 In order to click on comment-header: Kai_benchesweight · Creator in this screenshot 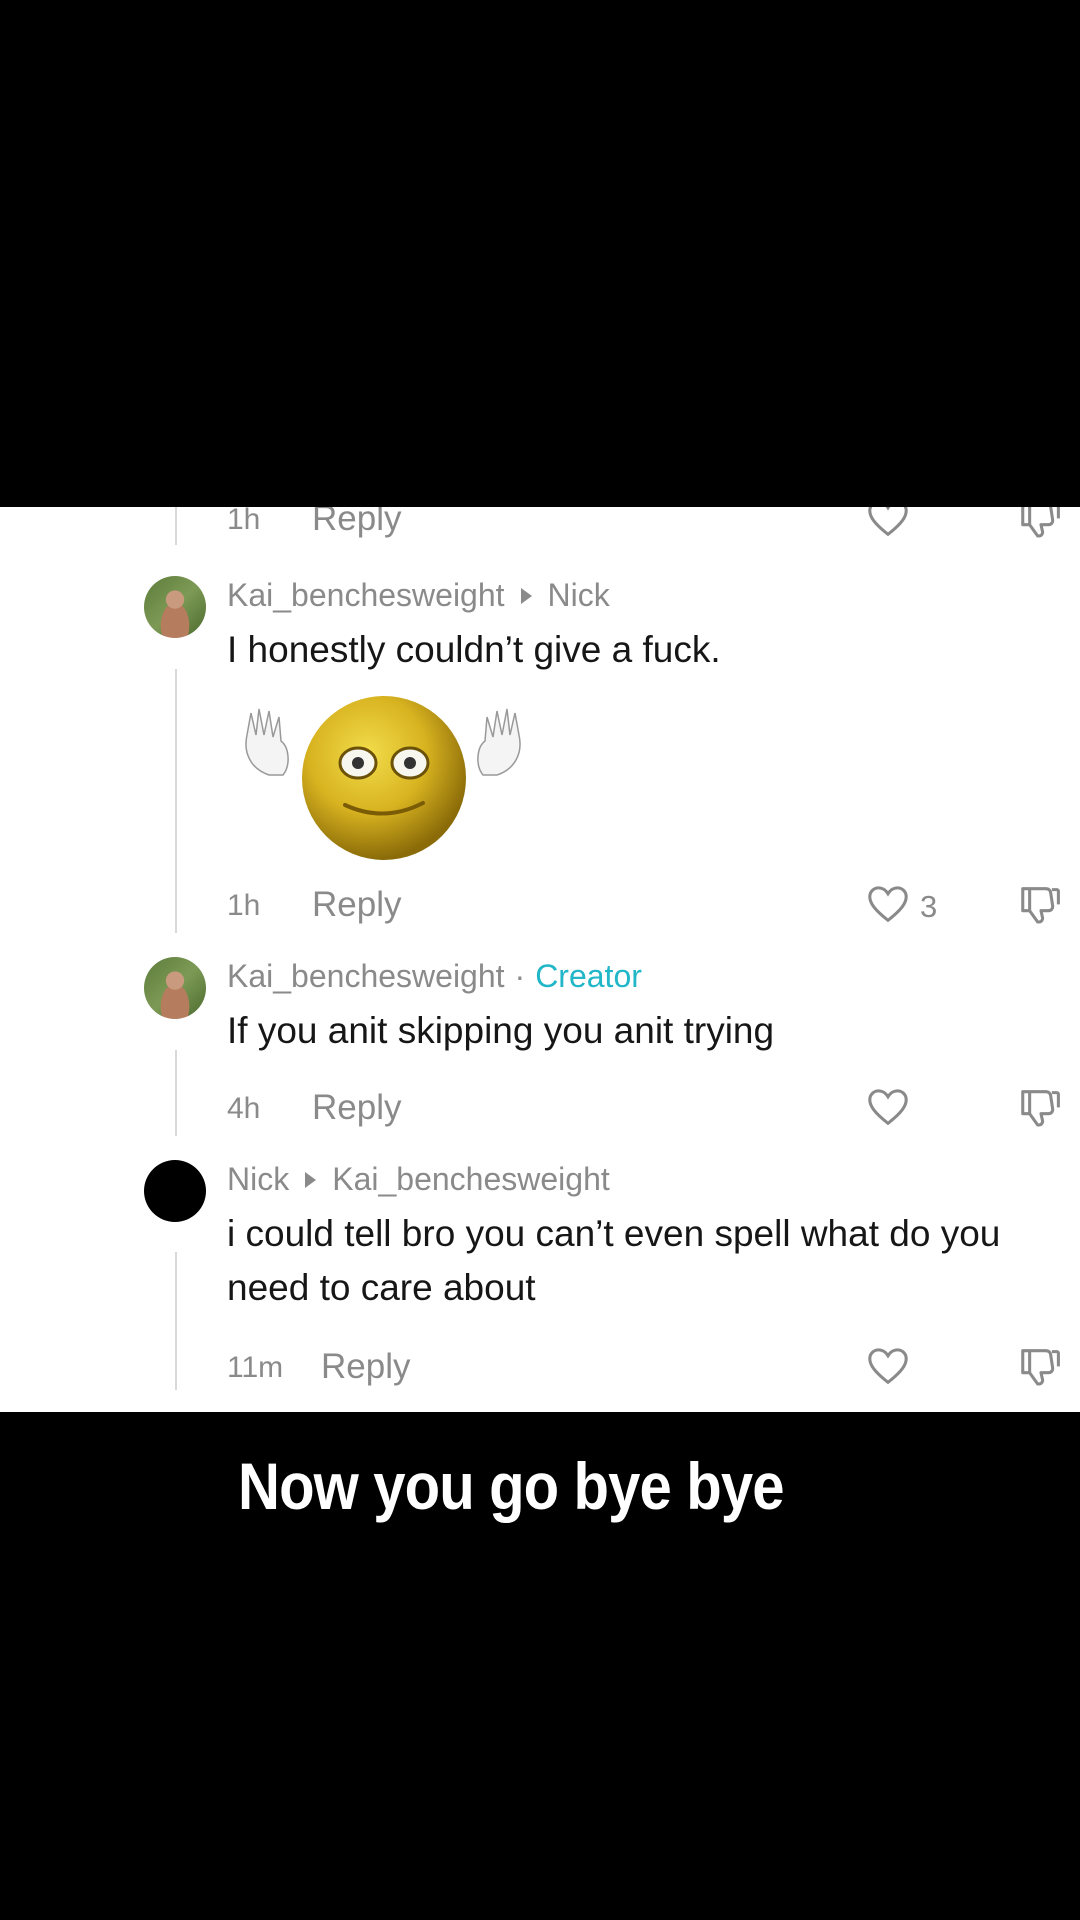, I will do `click(434, 976)`.